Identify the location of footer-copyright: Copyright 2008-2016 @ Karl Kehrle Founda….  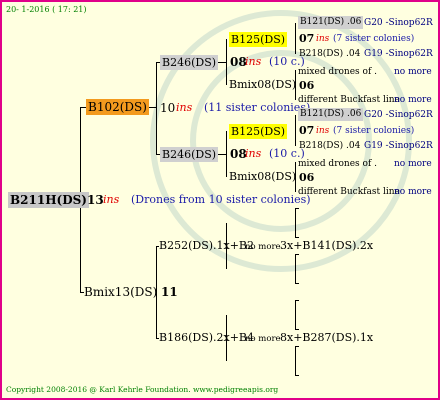
(142, 389).